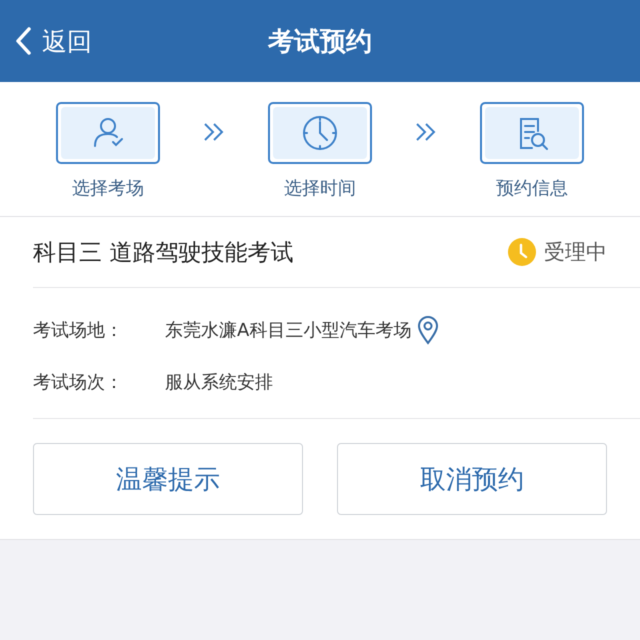  What do you see at coordinates (78, 382) in the screenshot?
I see `field-label: 考试场次：` at bounding box center [78, 382].